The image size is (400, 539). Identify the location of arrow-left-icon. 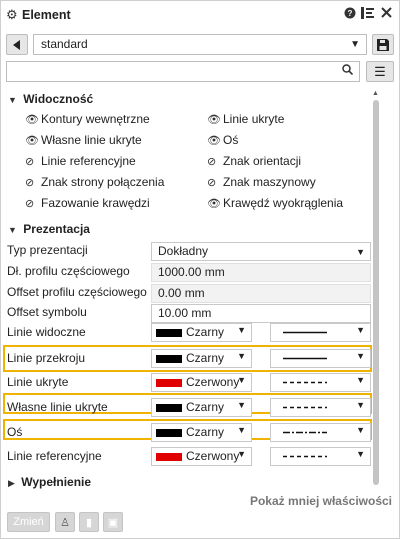
(16, 44).